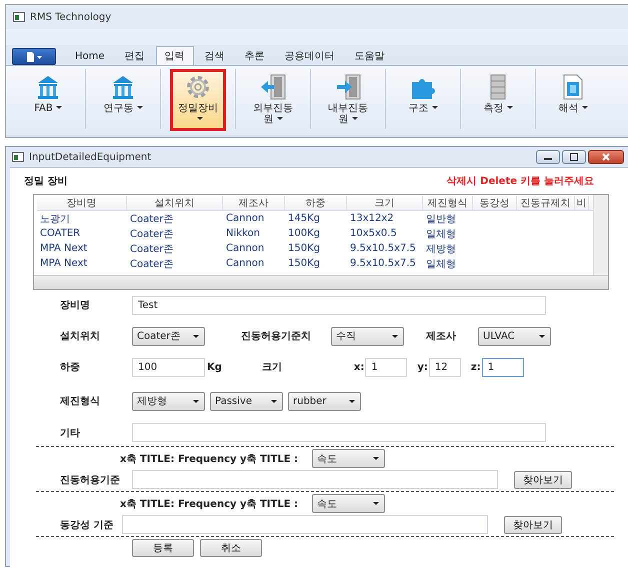 The width and height of the screenshot is (628, 569). Describe the element at coordinates (422, 367) in the screenshot. I see `field-label: y:` at that location.